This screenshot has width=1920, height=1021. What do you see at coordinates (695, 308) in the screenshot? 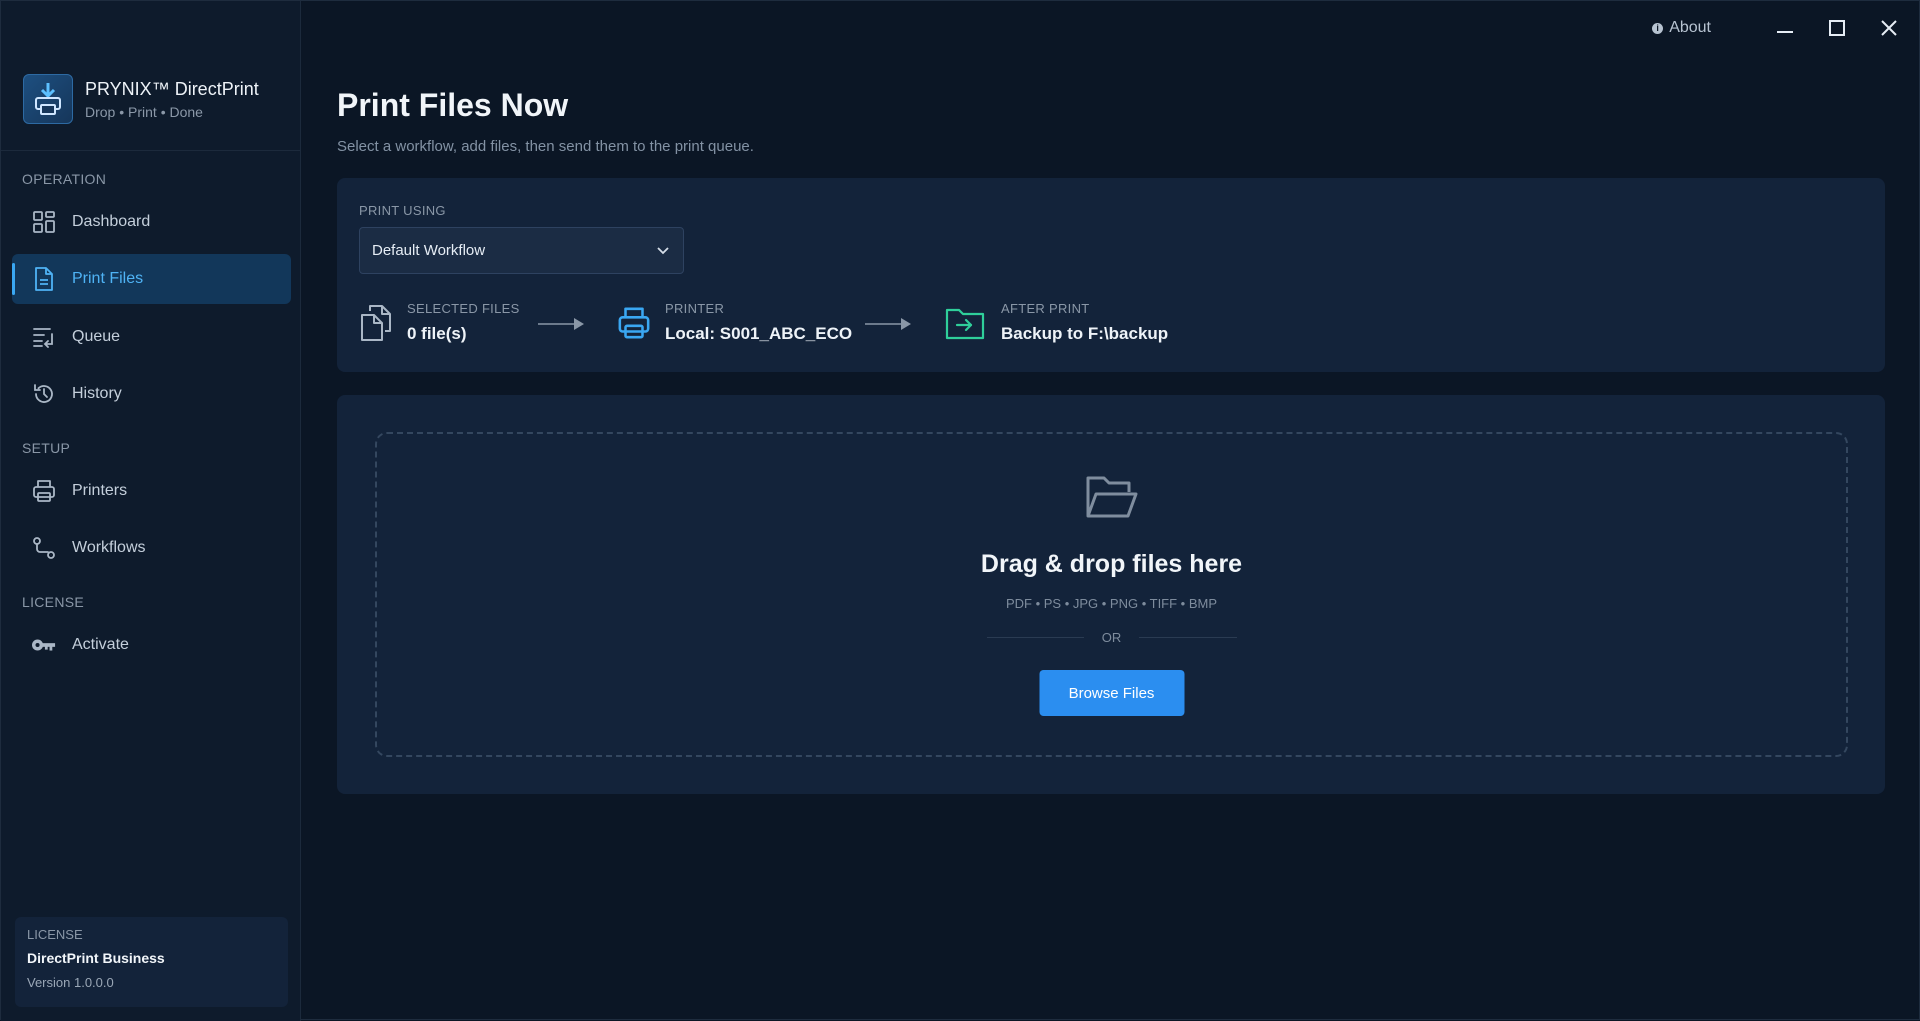
I see `printer-label: PRINTER` at bounding box center [695, 308].